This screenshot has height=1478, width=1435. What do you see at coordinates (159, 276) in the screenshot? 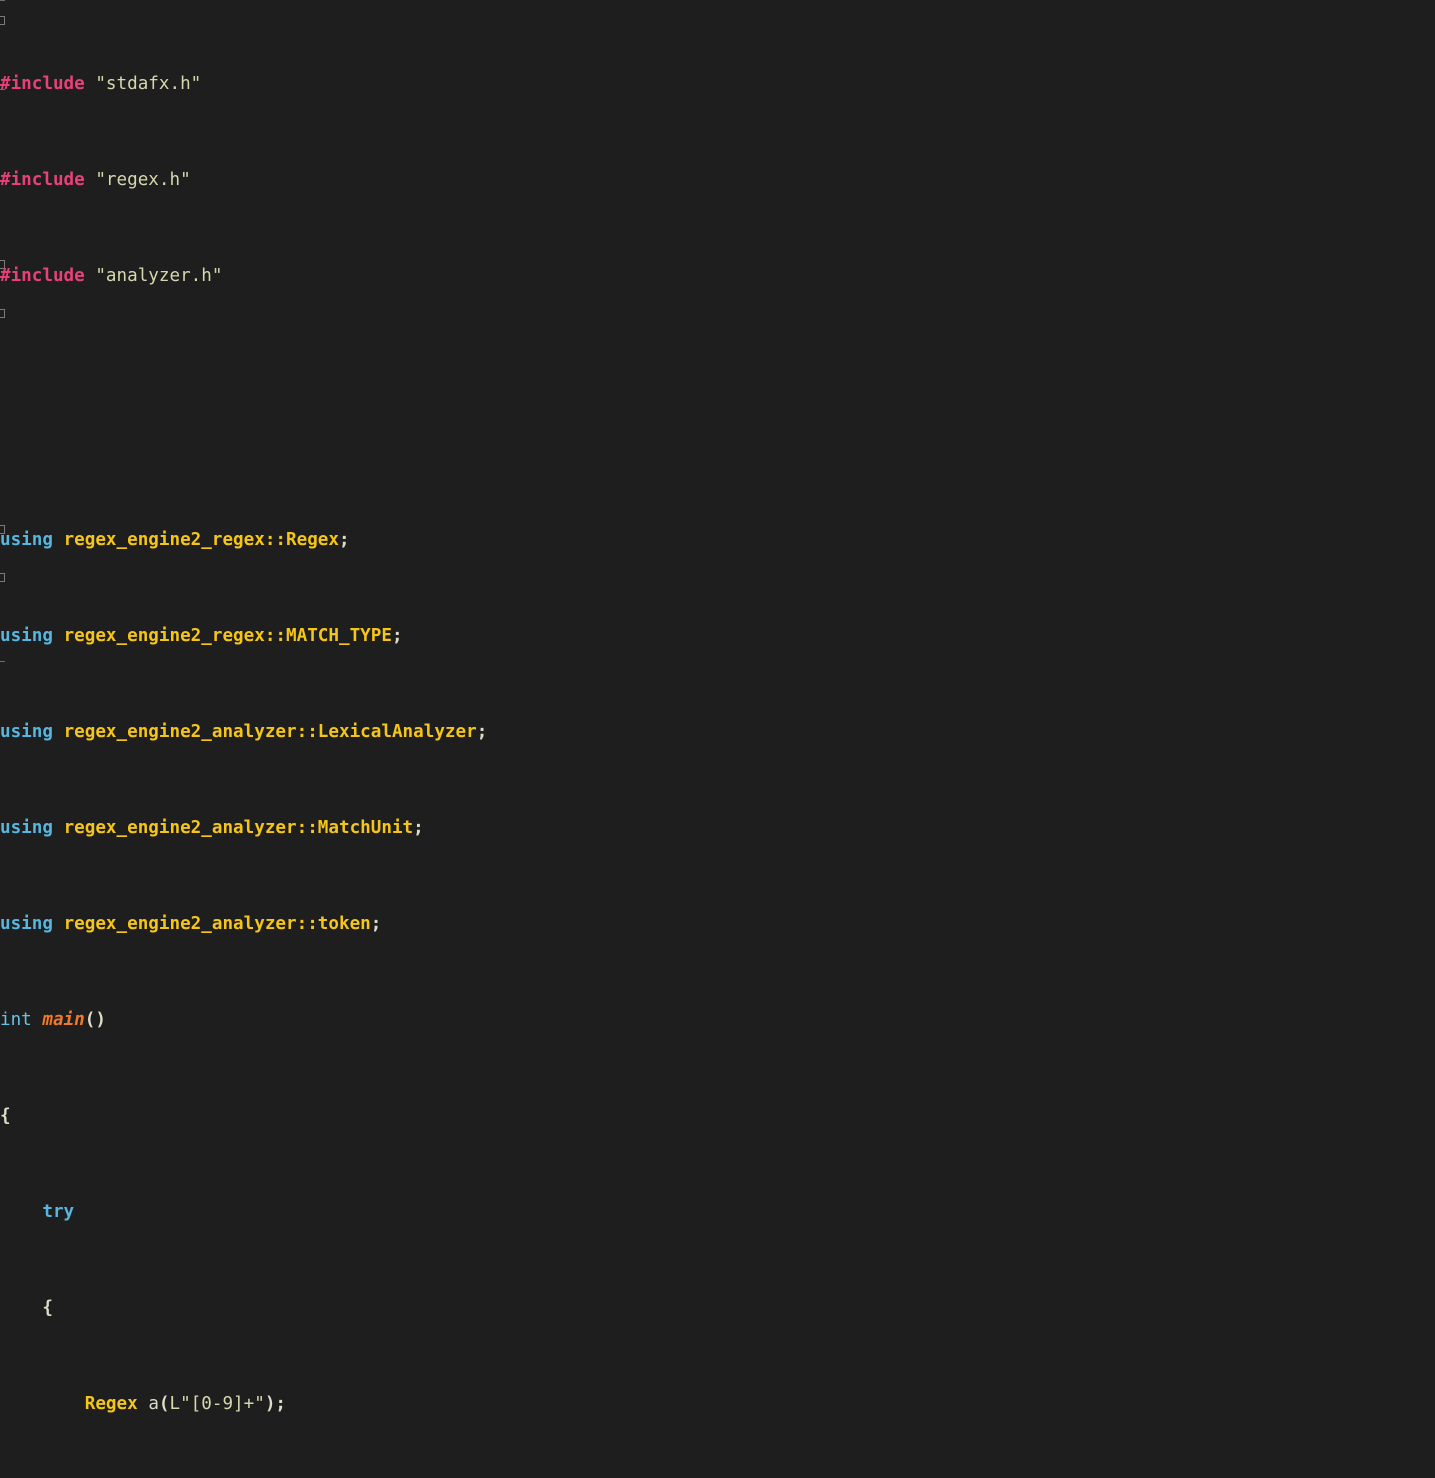
I see `header-path-analyzer: "analyzer.h"` at bounding box center [159, 276].